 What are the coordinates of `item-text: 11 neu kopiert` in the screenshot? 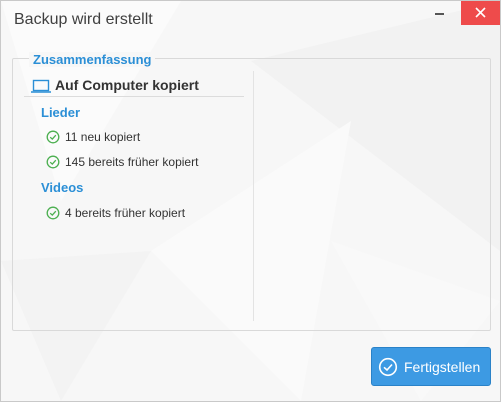 It's located at (103, 137).